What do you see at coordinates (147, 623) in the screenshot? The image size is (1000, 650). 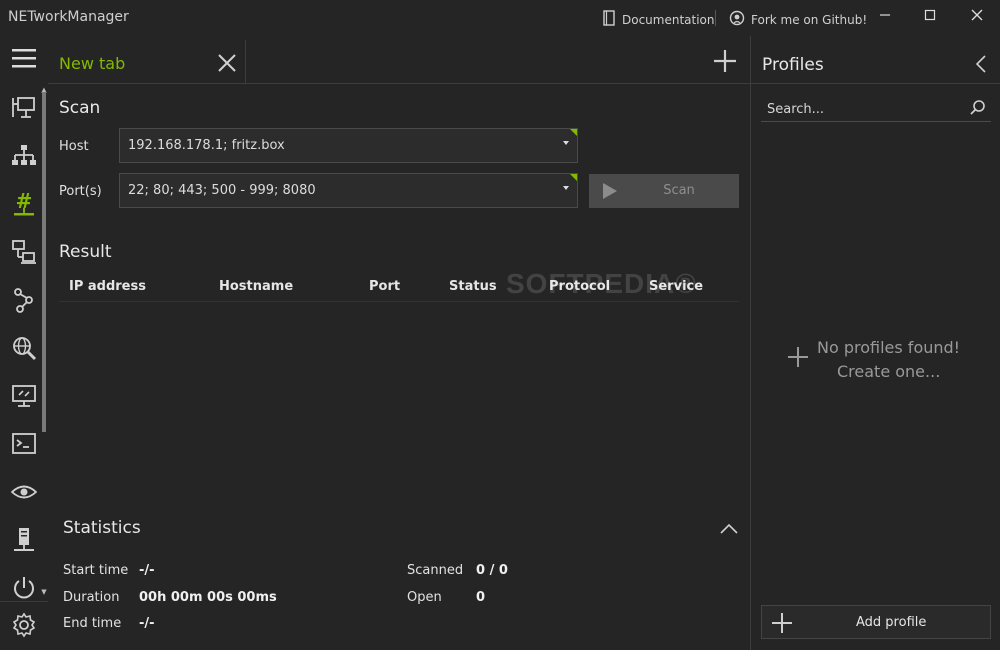 I see `end-time-value: -/-` at bounding box center [147, 623].